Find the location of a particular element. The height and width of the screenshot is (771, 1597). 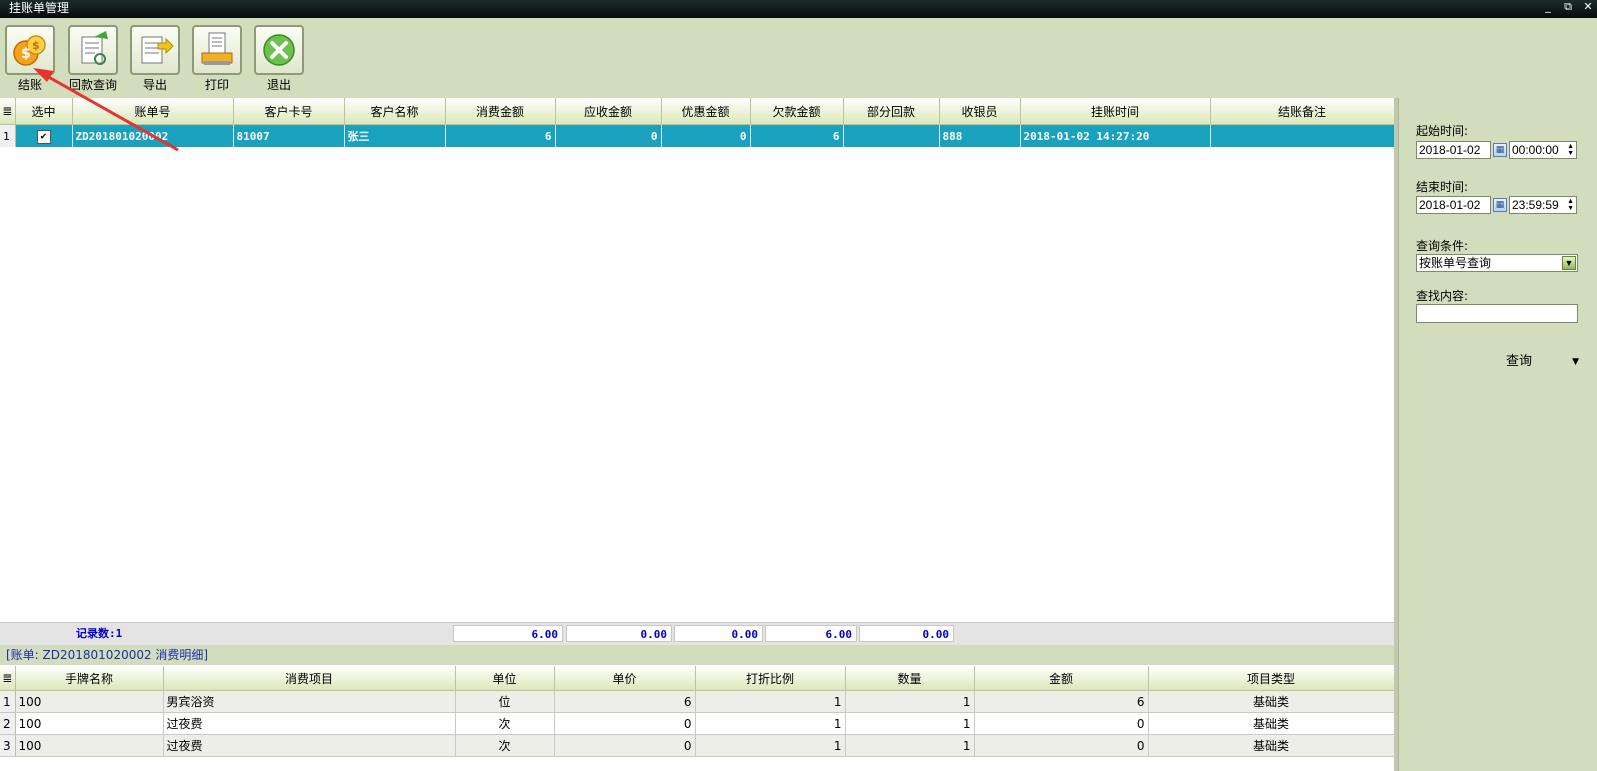

minimize-icon: _ is located at coordinates (1548, 7).